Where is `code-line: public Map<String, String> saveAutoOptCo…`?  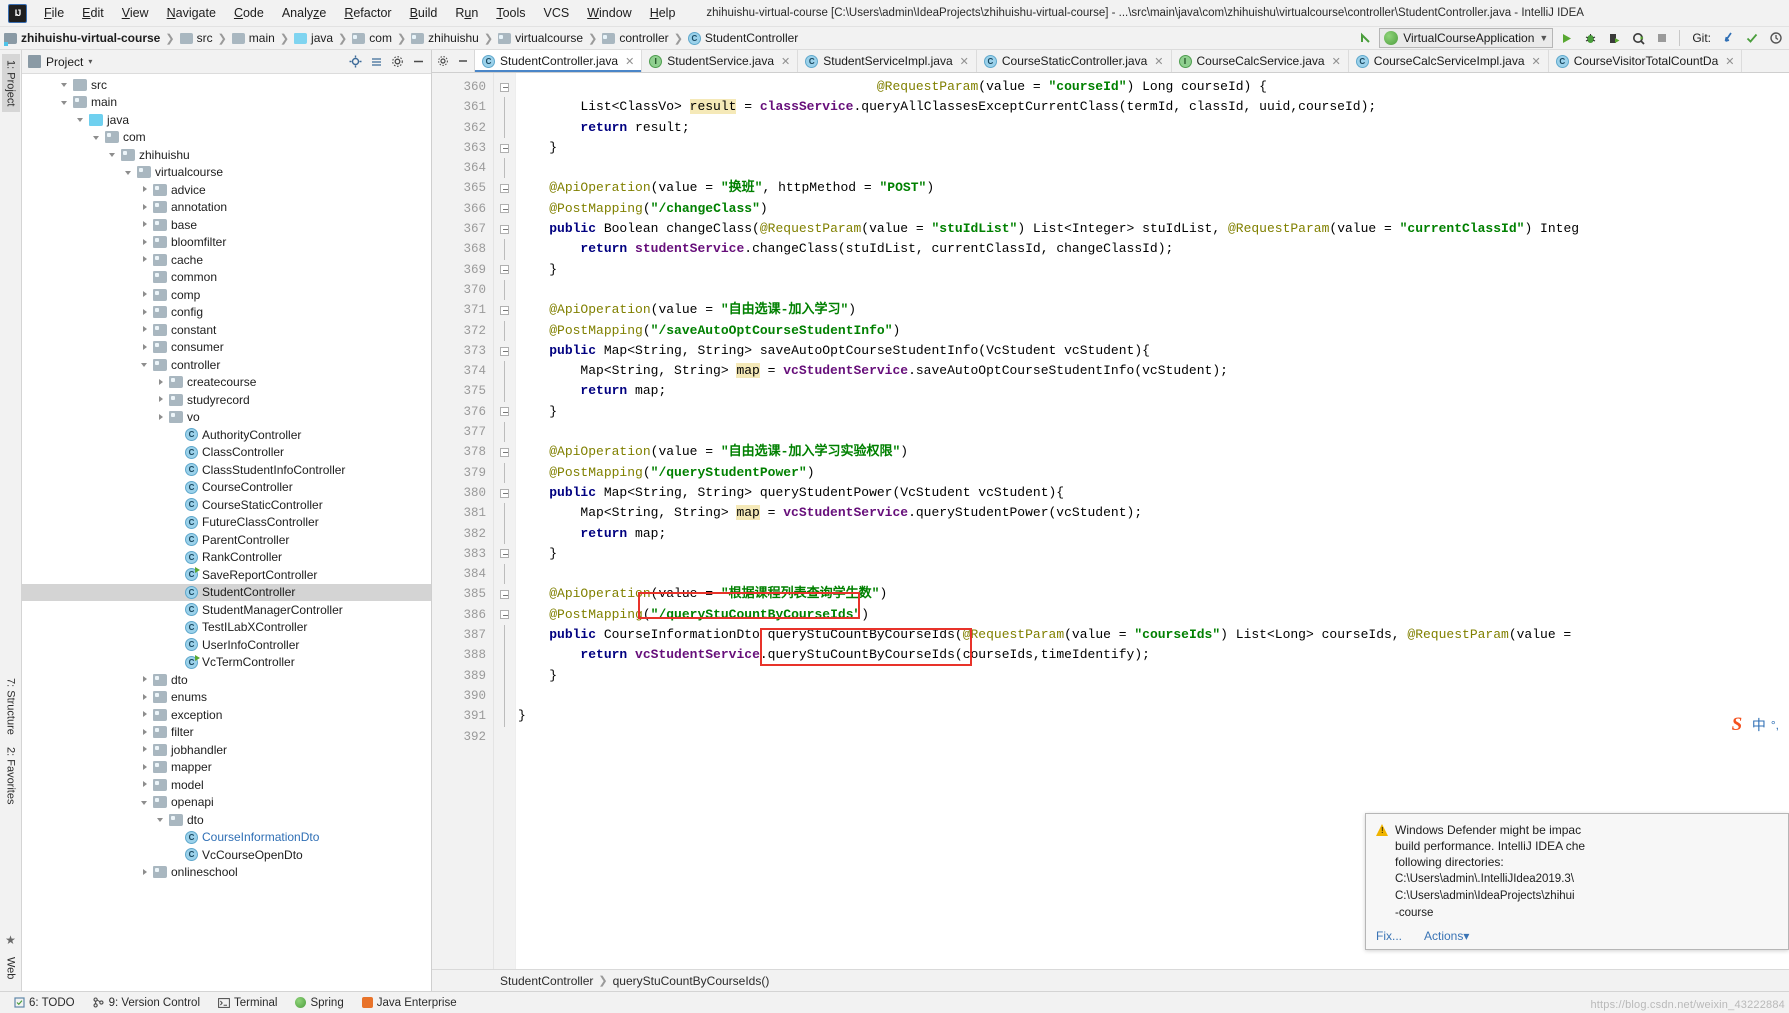
code-line: public Map<String, String> saveAutoOptCo… is located at coordinates (1152, 351).